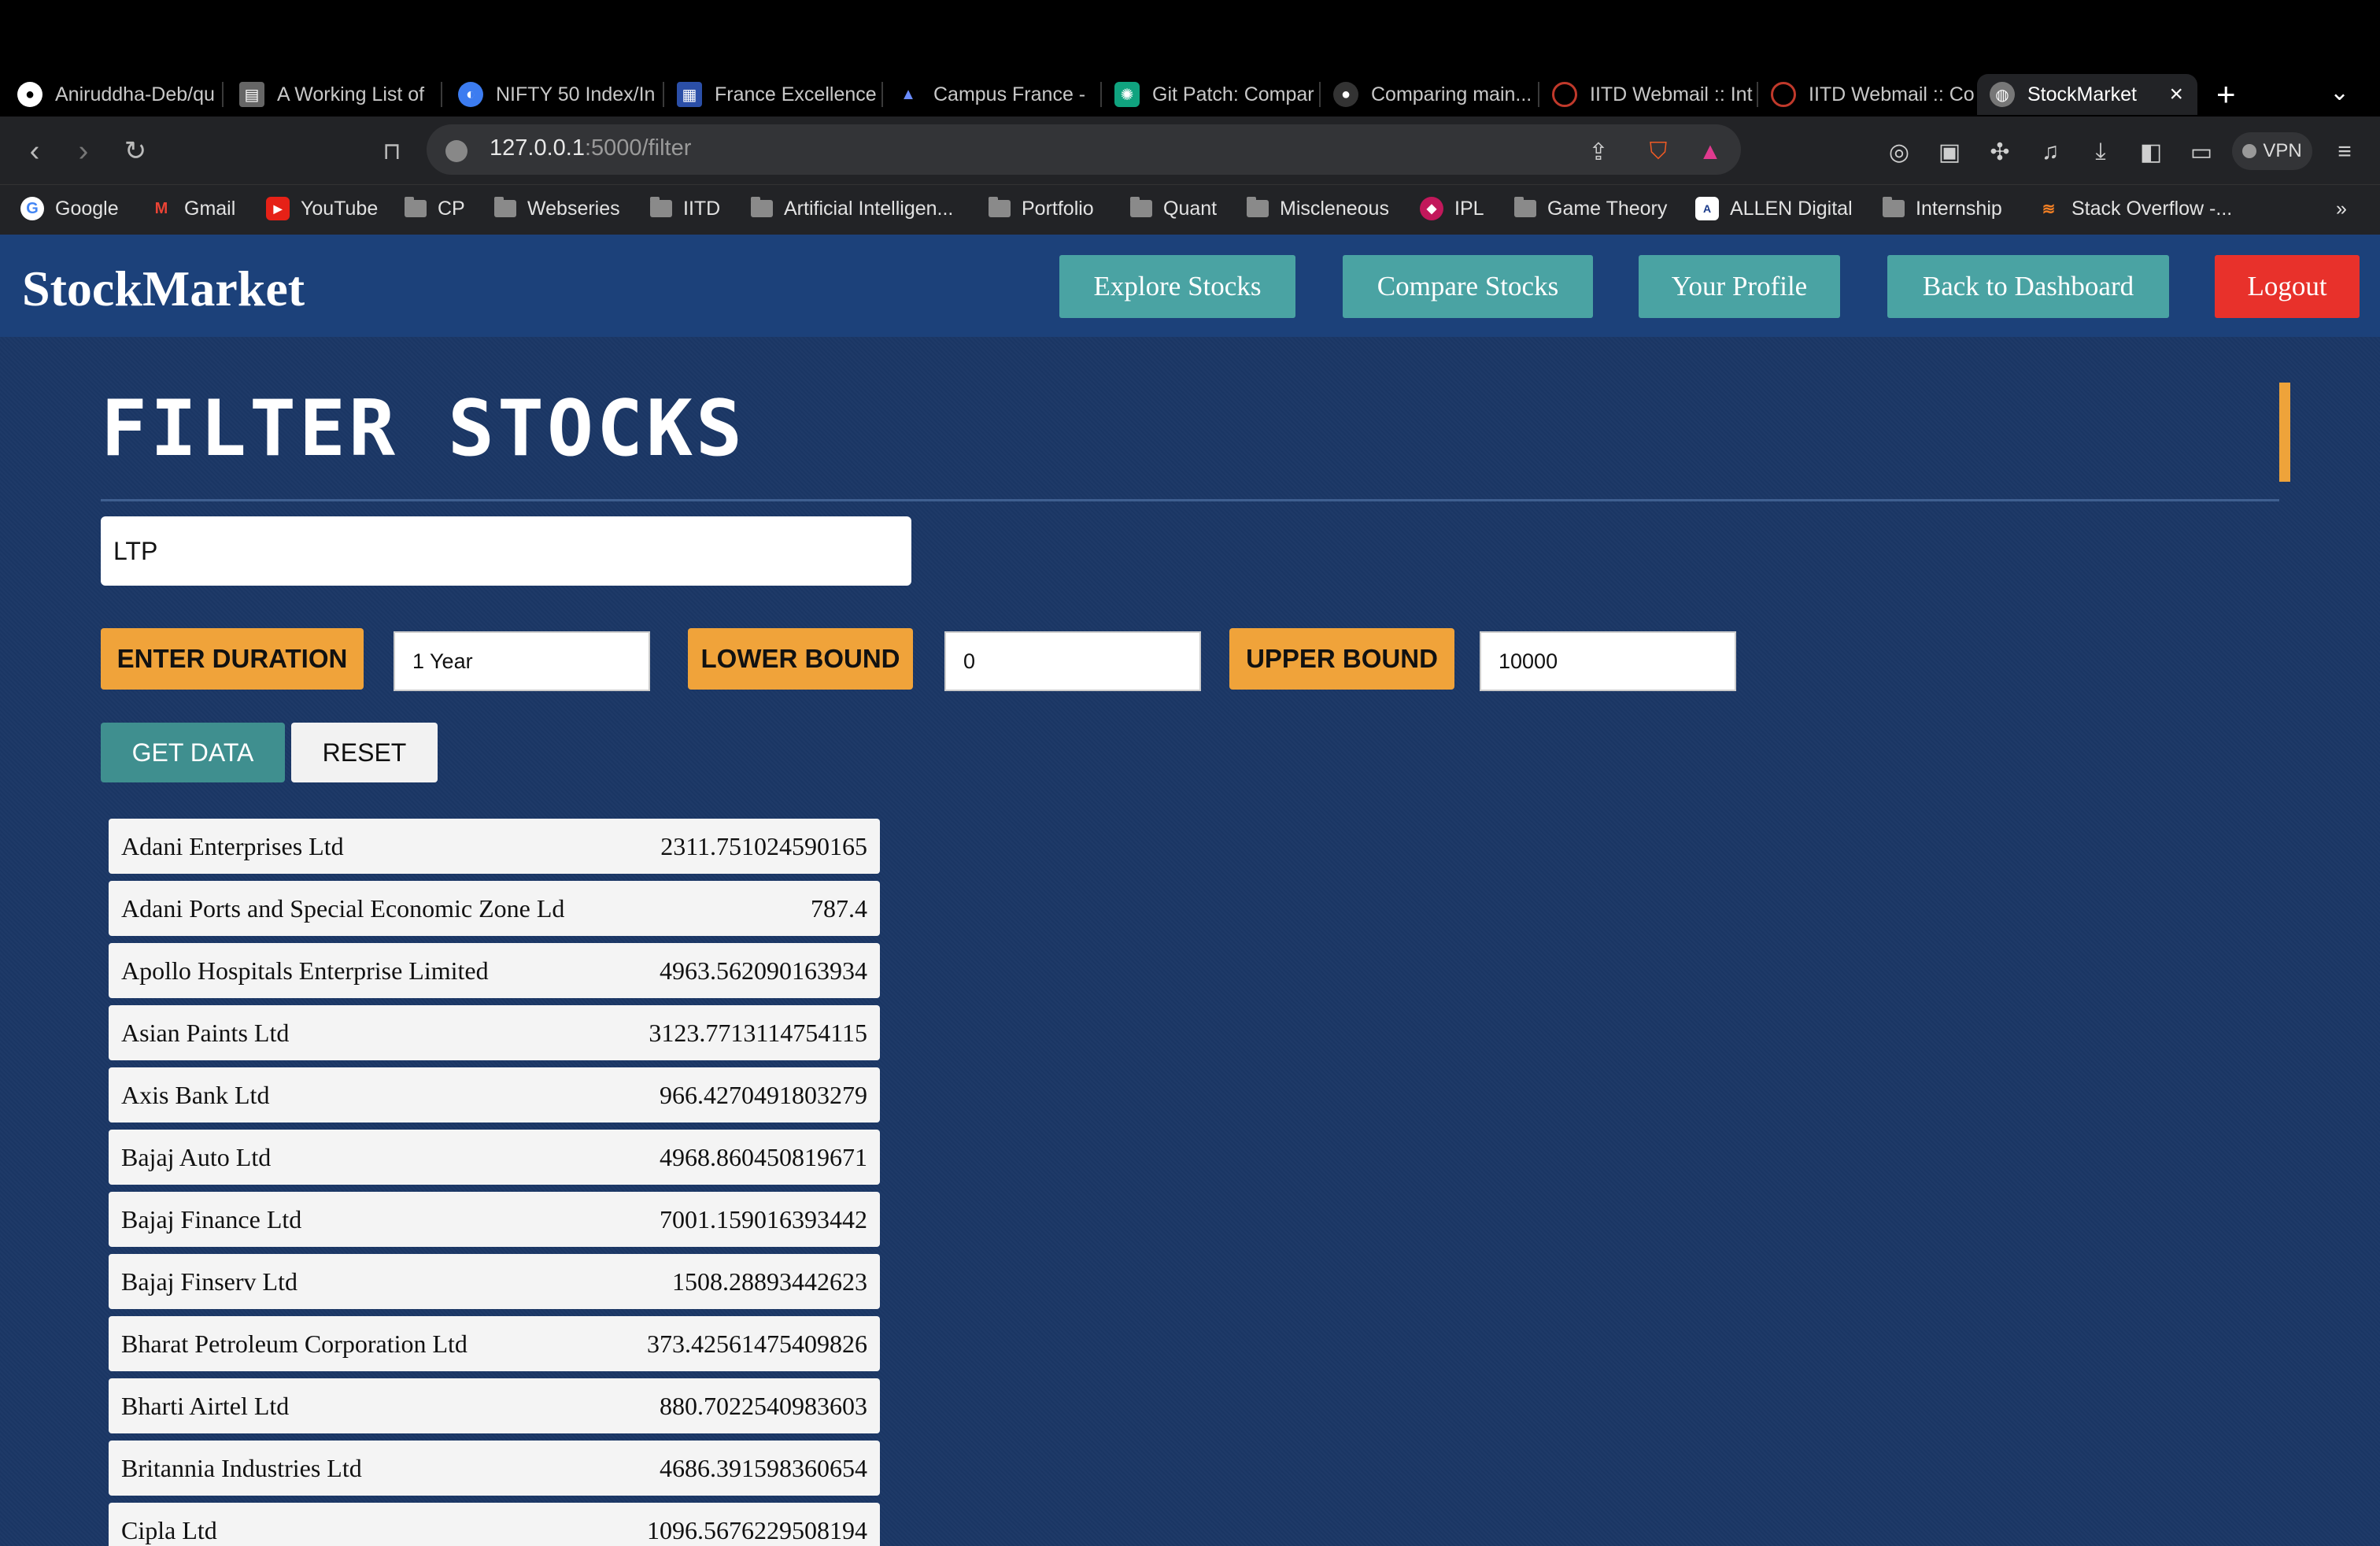  Describe the element at coordinates (1739, 286) in the screenshot. I see `your-profile-button: Your Profile` at that location.